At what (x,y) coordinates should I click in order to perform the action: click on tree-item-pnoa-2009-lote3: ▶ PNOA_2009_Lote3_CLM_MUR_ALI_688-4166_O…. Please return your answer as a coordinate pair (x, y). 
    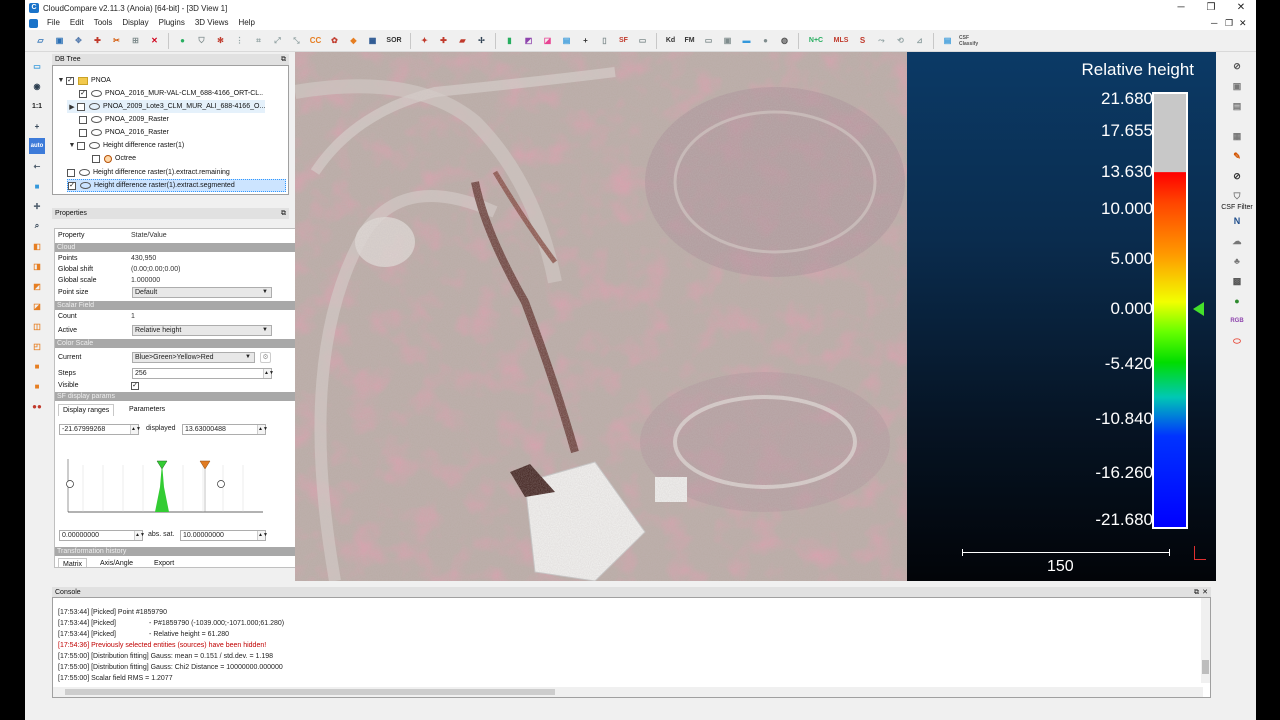
    Looking at the image, I should click on (166, 106).